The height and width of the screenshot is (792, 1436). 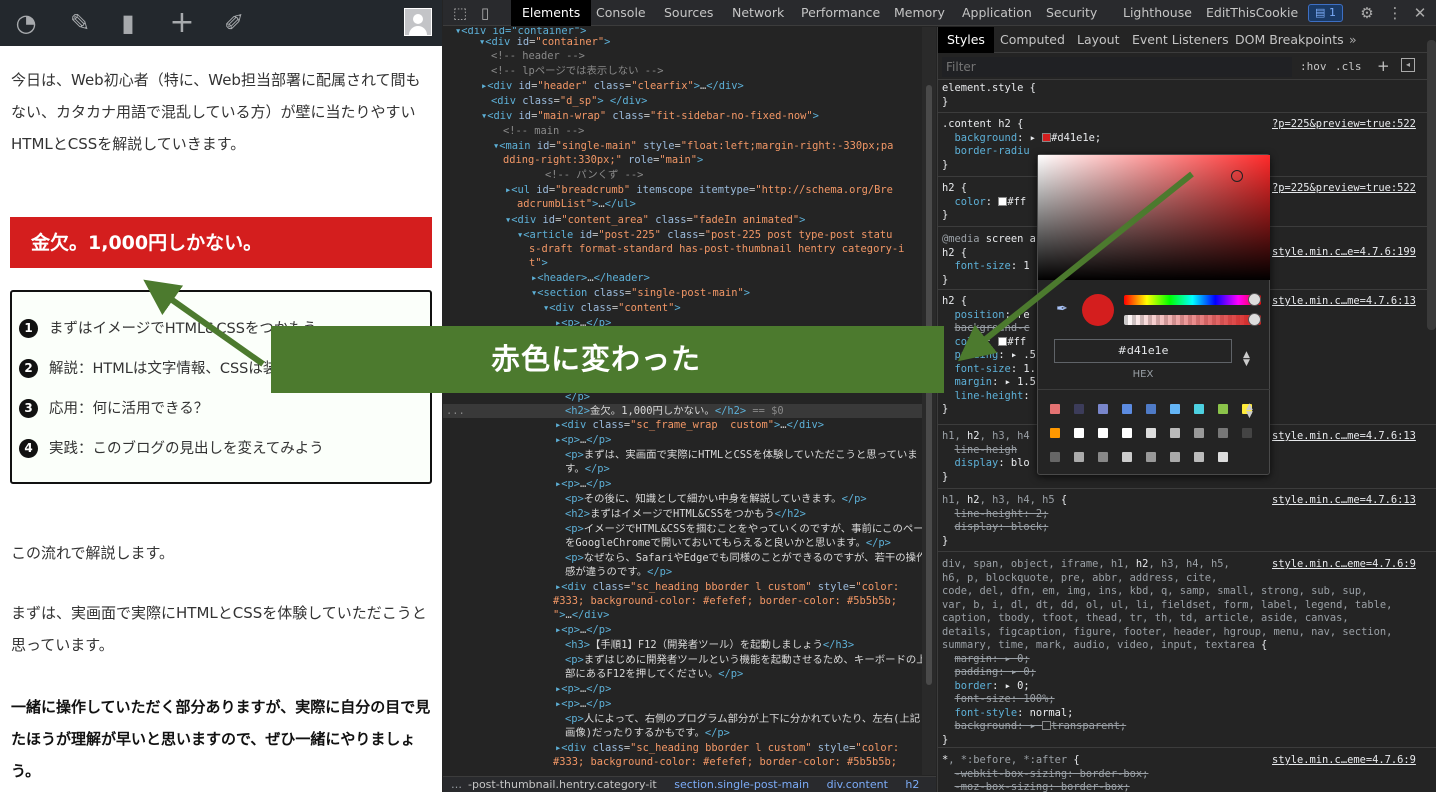 What do you see at coordinates (857, 784) in the screenshot?
I see `breadcrumb-item: div.content` at bounding box center [857, 784].